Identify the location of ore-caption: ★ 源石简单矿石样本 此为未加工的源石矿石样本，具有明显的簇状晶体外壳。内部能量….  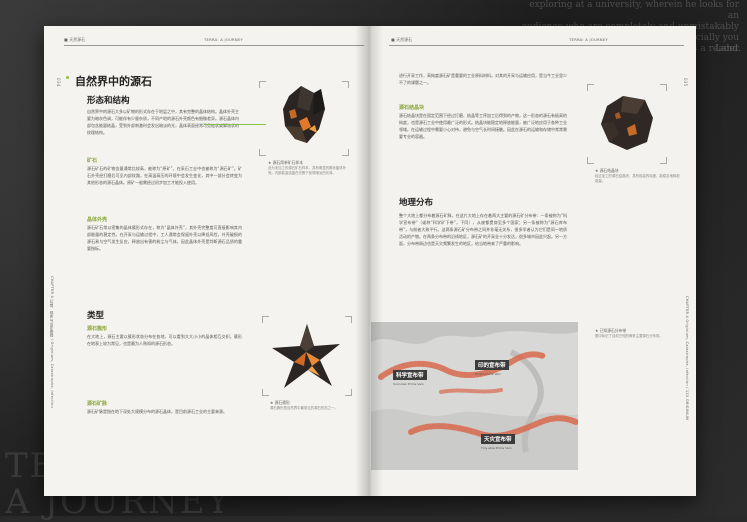
(307, 168).